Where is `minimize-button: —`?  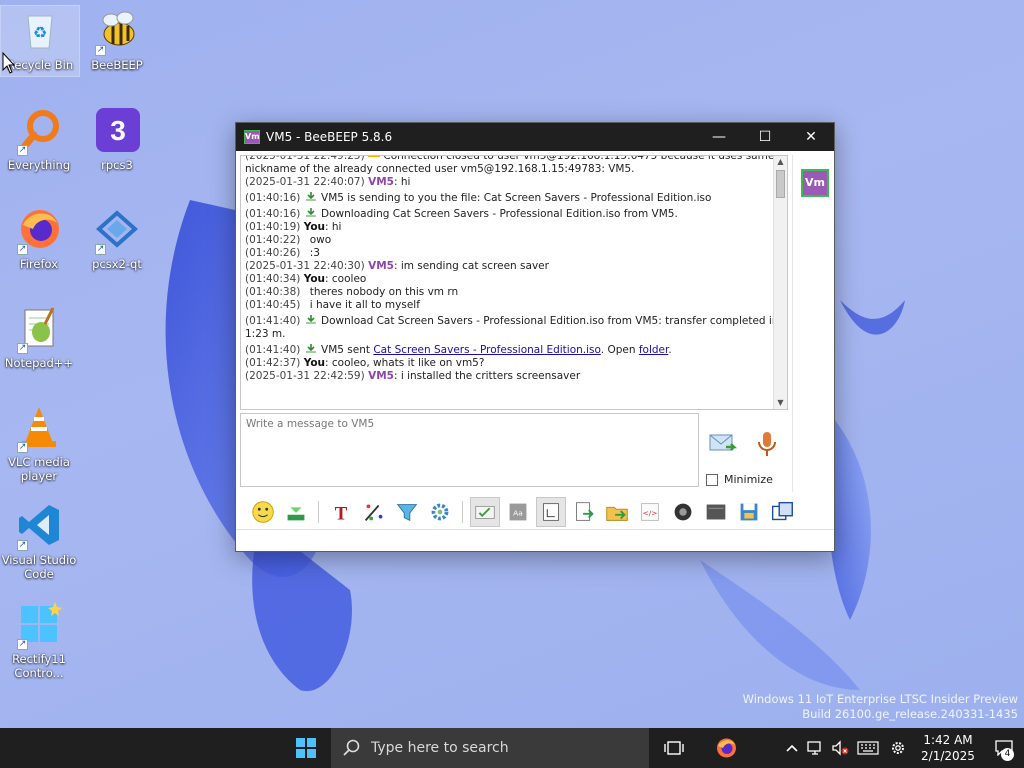
minimize-button: — is located at coordinates (719, 137).